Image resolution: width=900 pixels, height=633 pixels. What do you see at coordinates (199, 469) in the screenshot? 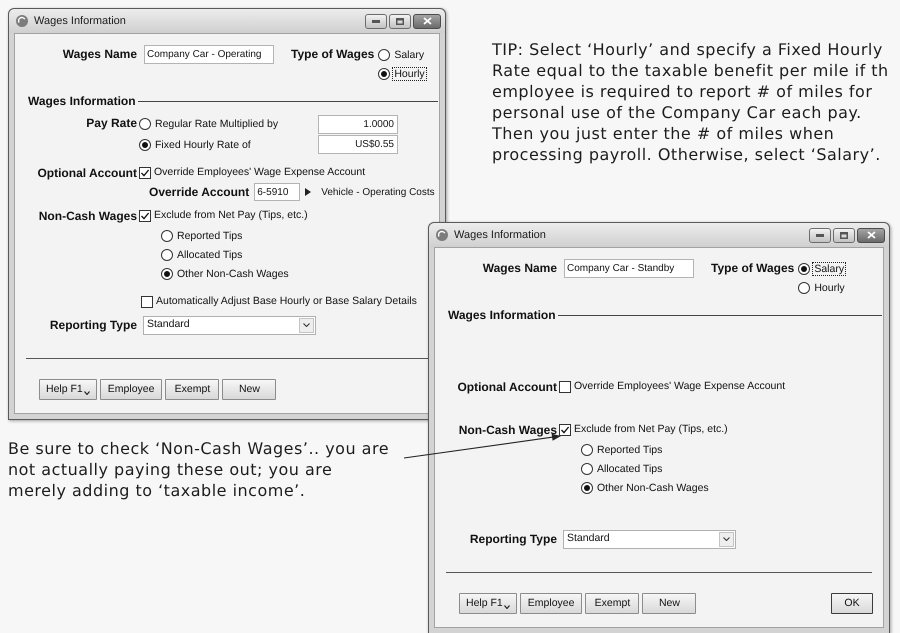
I see `note-text: Be sure to check ‘Non-Cash Wages’.. you are not actually paying these out; you are merely adding to ‘taxable income’.` at bounding box center [199, 469].